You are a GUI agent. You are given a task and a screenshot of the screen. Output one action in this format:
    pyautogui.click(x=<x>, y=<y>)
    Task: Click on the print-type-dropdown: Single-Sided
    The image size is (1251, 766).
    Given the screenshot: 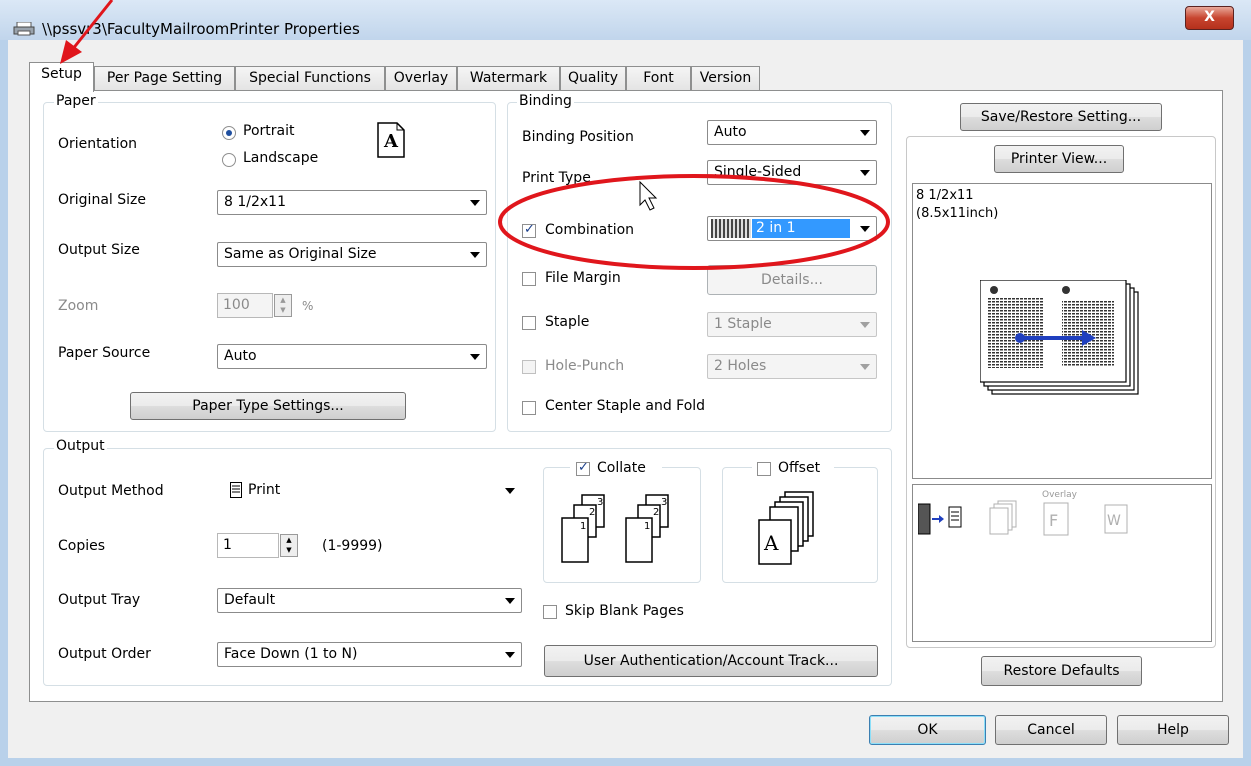 What is the action you would take?
    pyautogui.click(x=792, y=172)
    